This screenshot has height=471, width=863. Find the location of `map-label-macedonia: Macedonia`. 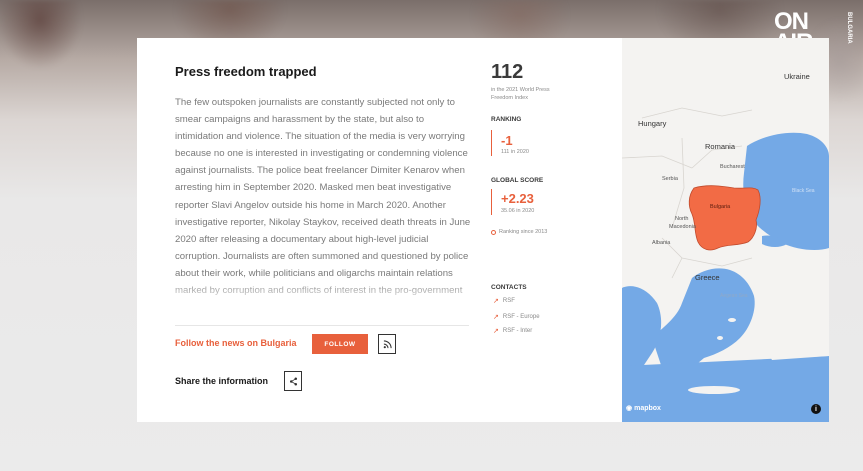

map-label-macedonia: Macedonia is located at coordinates (682, 227).